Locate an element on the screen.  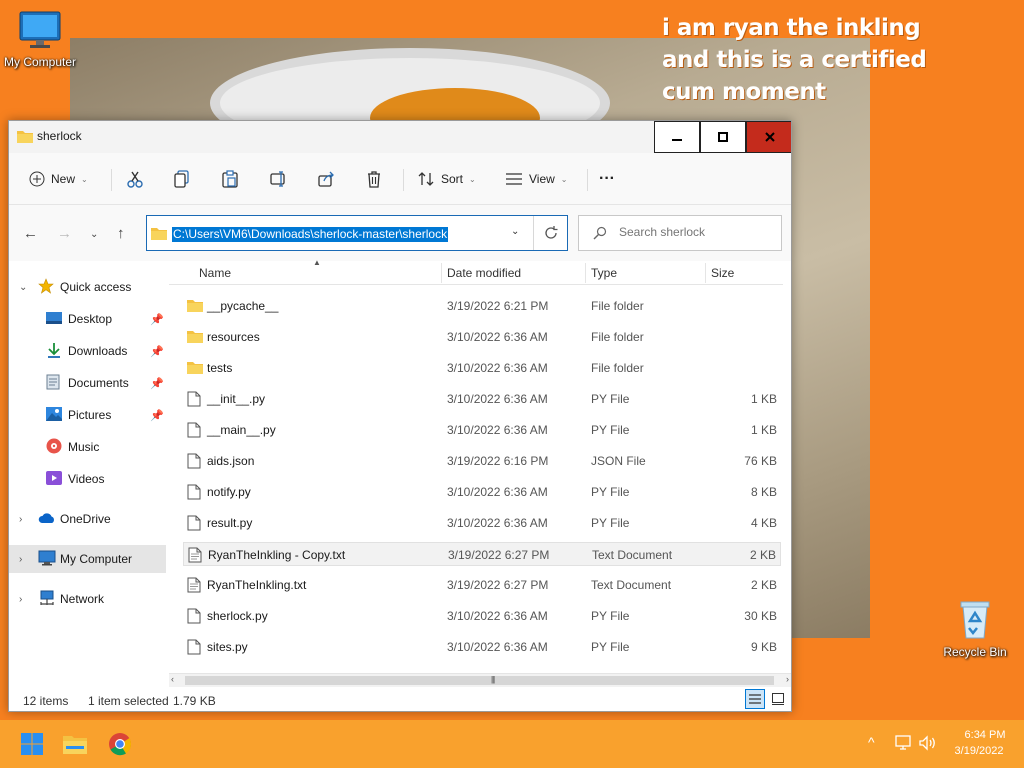
video-icon is located at coordinates (54, 479).